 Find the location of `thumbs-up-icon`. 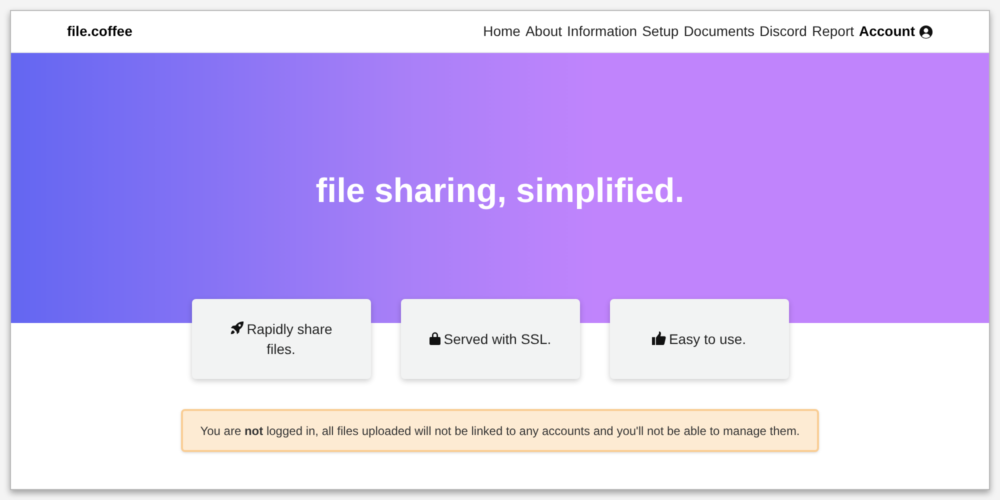

thumbs-up-icon is located at coordinates (659, 338).